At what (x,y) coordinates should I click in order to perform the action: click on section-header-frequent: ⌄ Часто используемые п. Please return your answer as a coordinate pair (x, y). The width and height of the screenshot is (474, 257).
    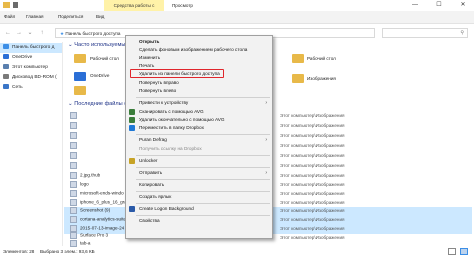
    Looking at the image, I should click on (100, 45).